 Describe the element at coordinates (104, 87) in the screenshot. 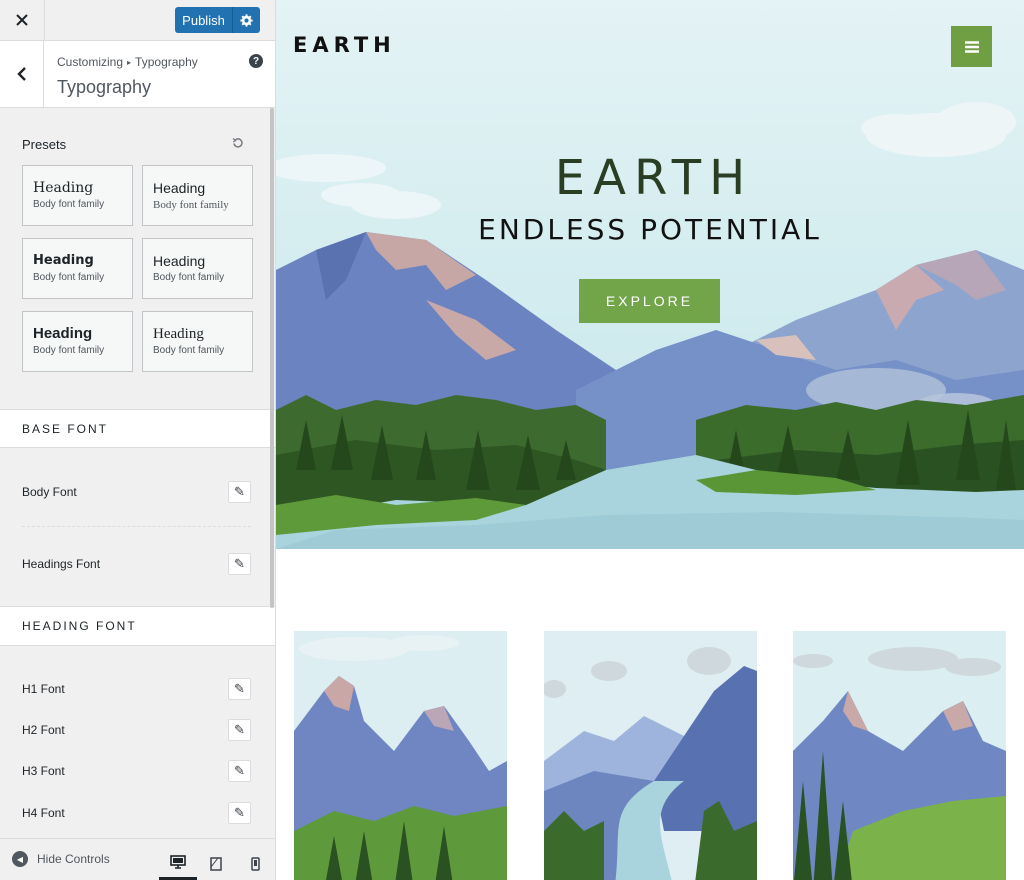

I see `page-title: Typography` at that location.